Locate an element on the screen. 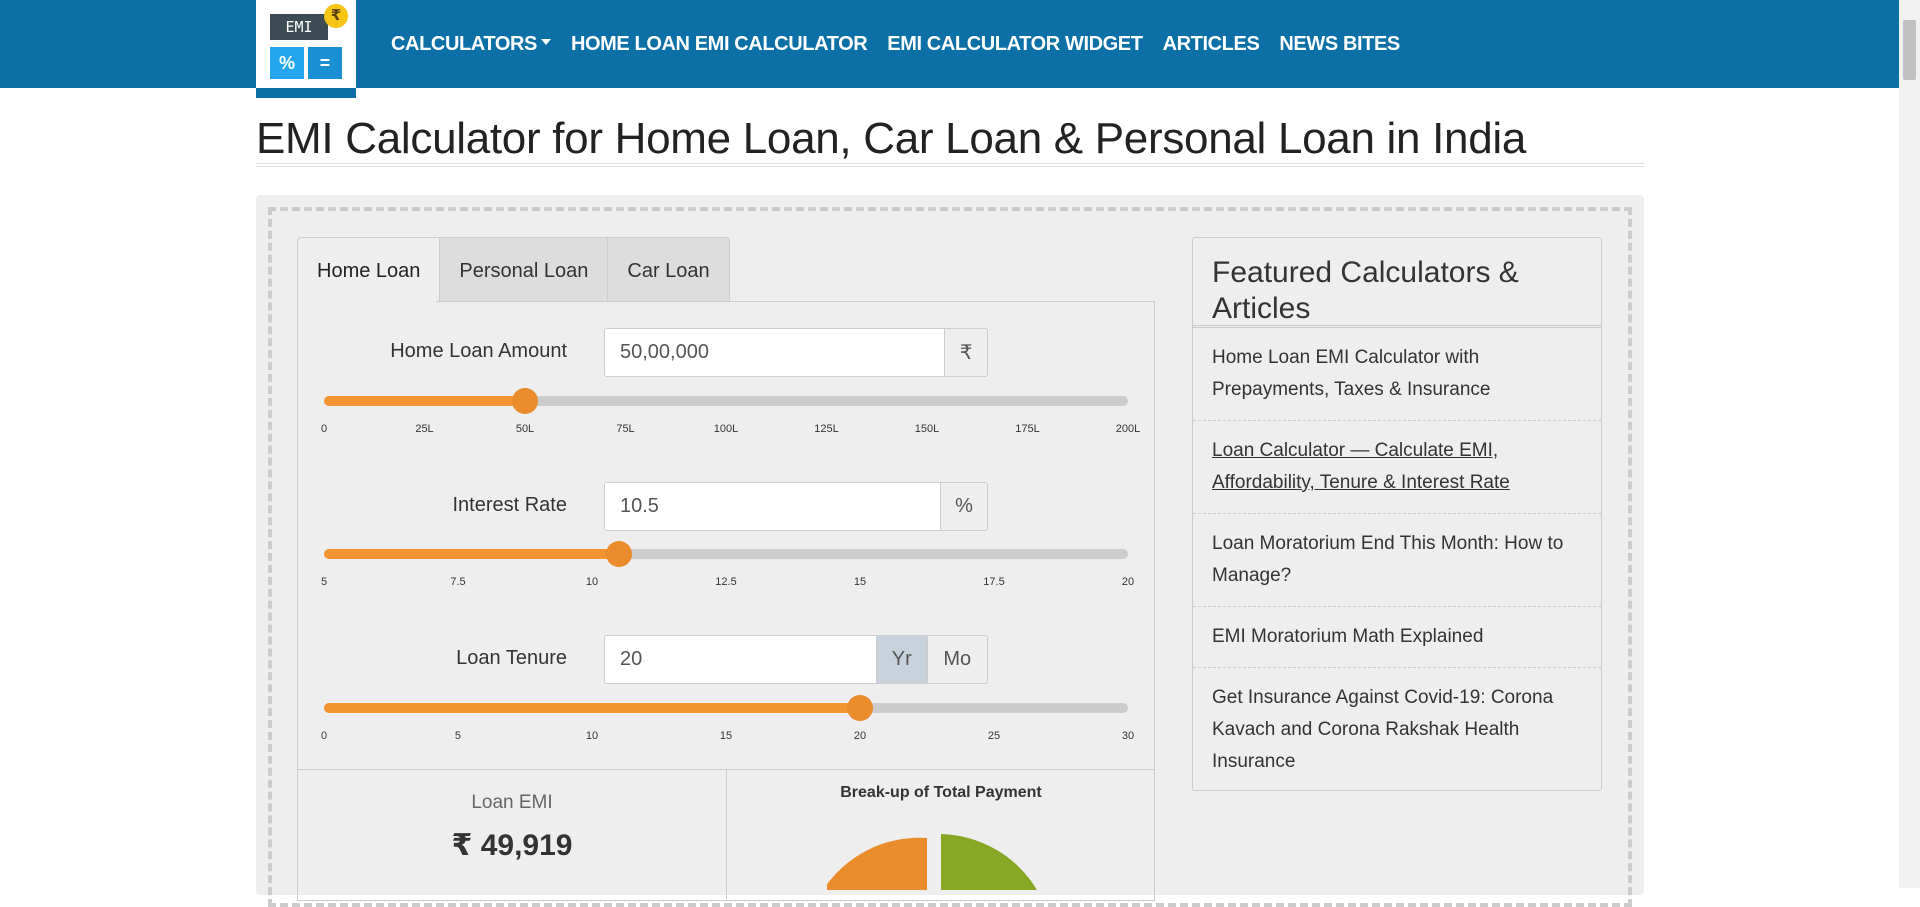  tenure-tick: 10 is located at coordinates (592, 736).